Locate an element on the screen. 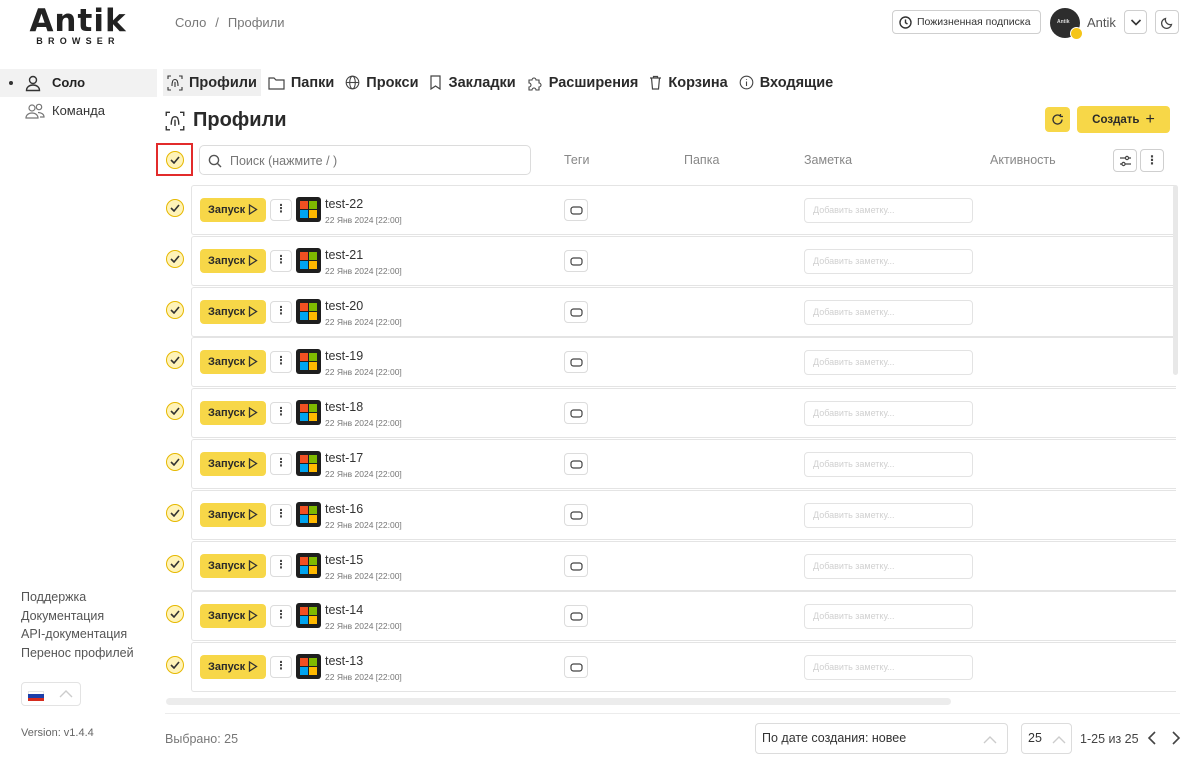 Image resolution: width=1192 pixels, height=768 pixels. chevron-right-icon is located at coordinates (1176, 738).